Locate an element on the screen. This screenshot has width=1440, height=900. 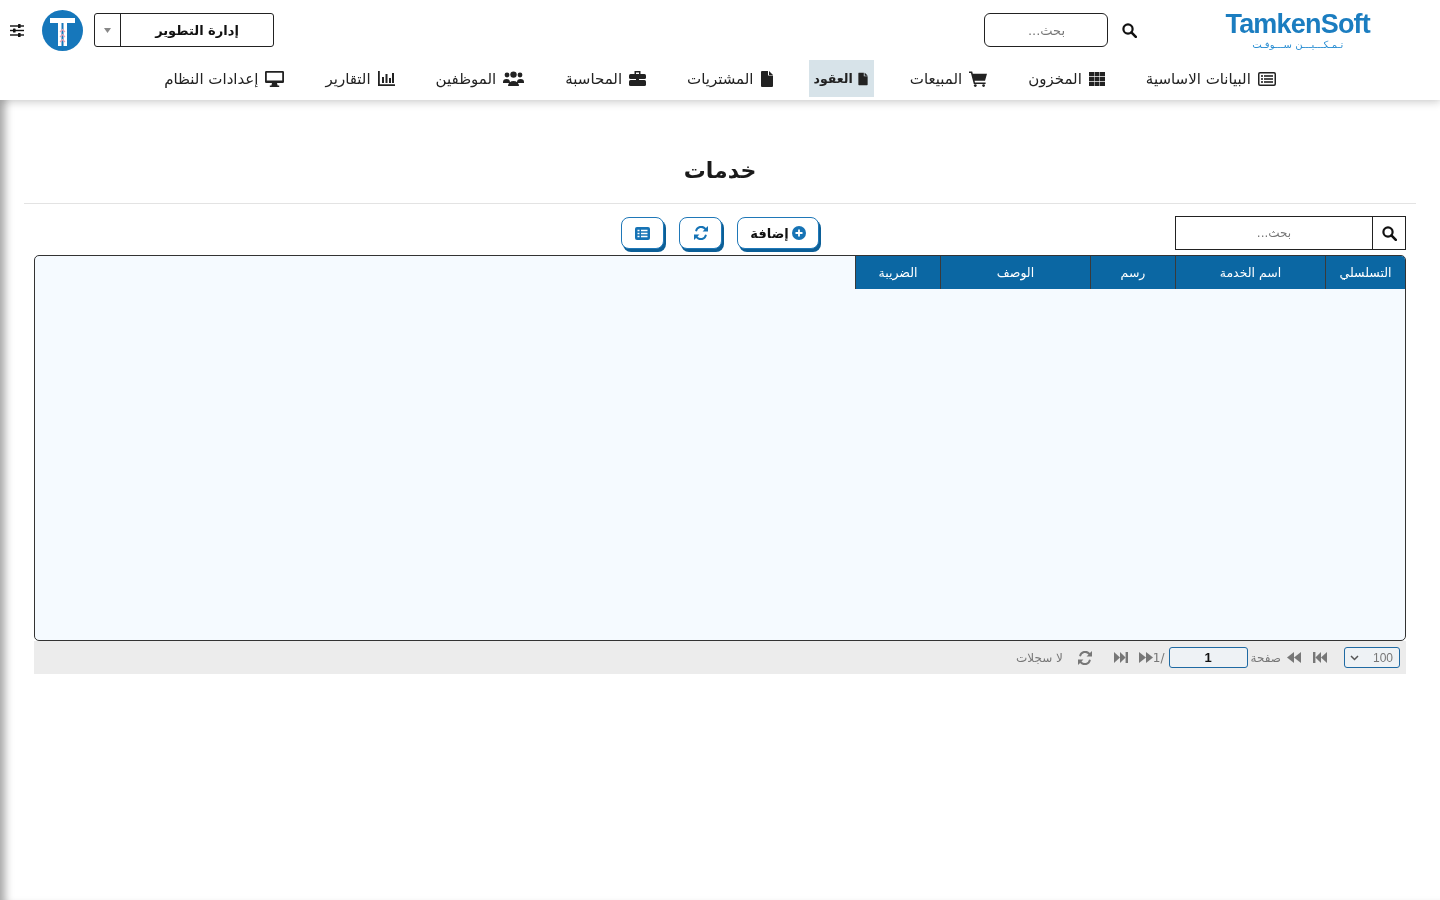
logo-tagline: تـمـكـــيـــن ســـوفـت is located at coordinates (1298, 44).